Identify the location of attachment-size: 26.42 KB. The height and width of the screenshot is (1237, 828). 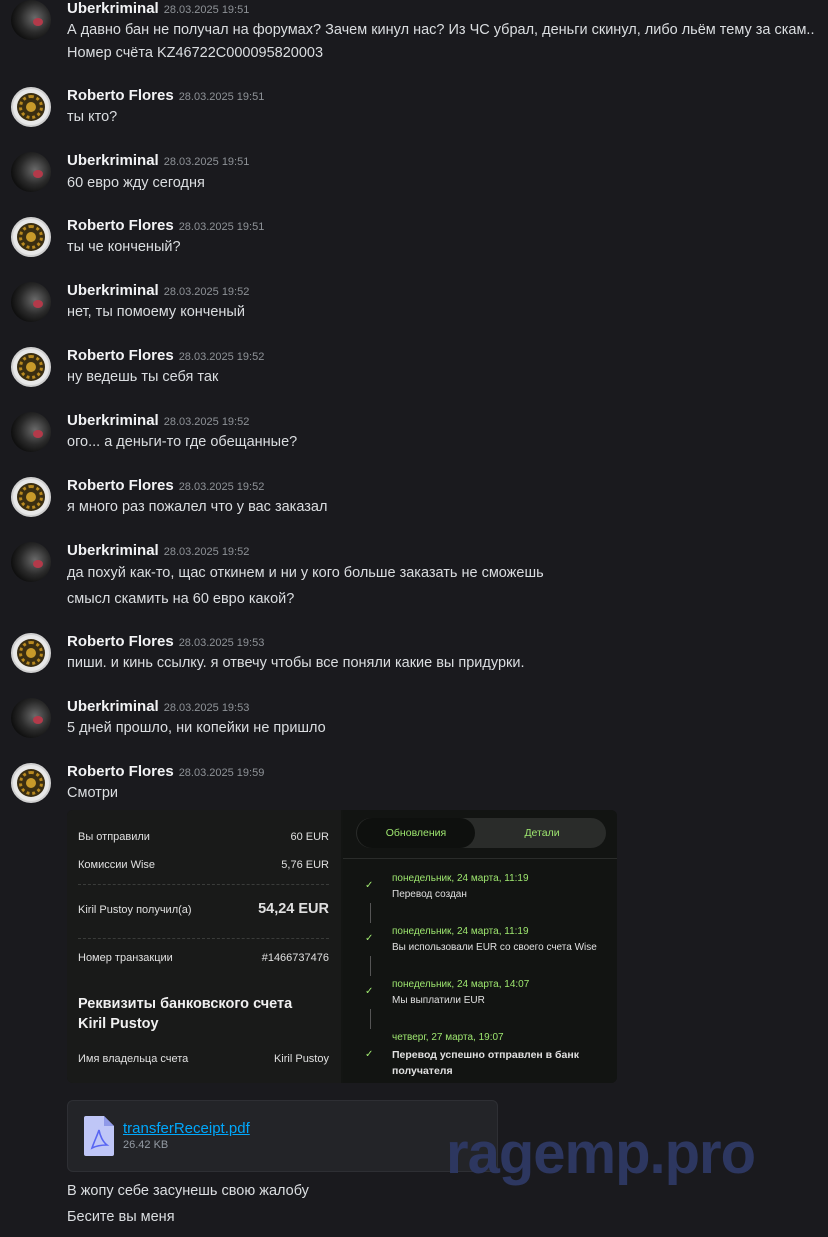
(146, 1145).